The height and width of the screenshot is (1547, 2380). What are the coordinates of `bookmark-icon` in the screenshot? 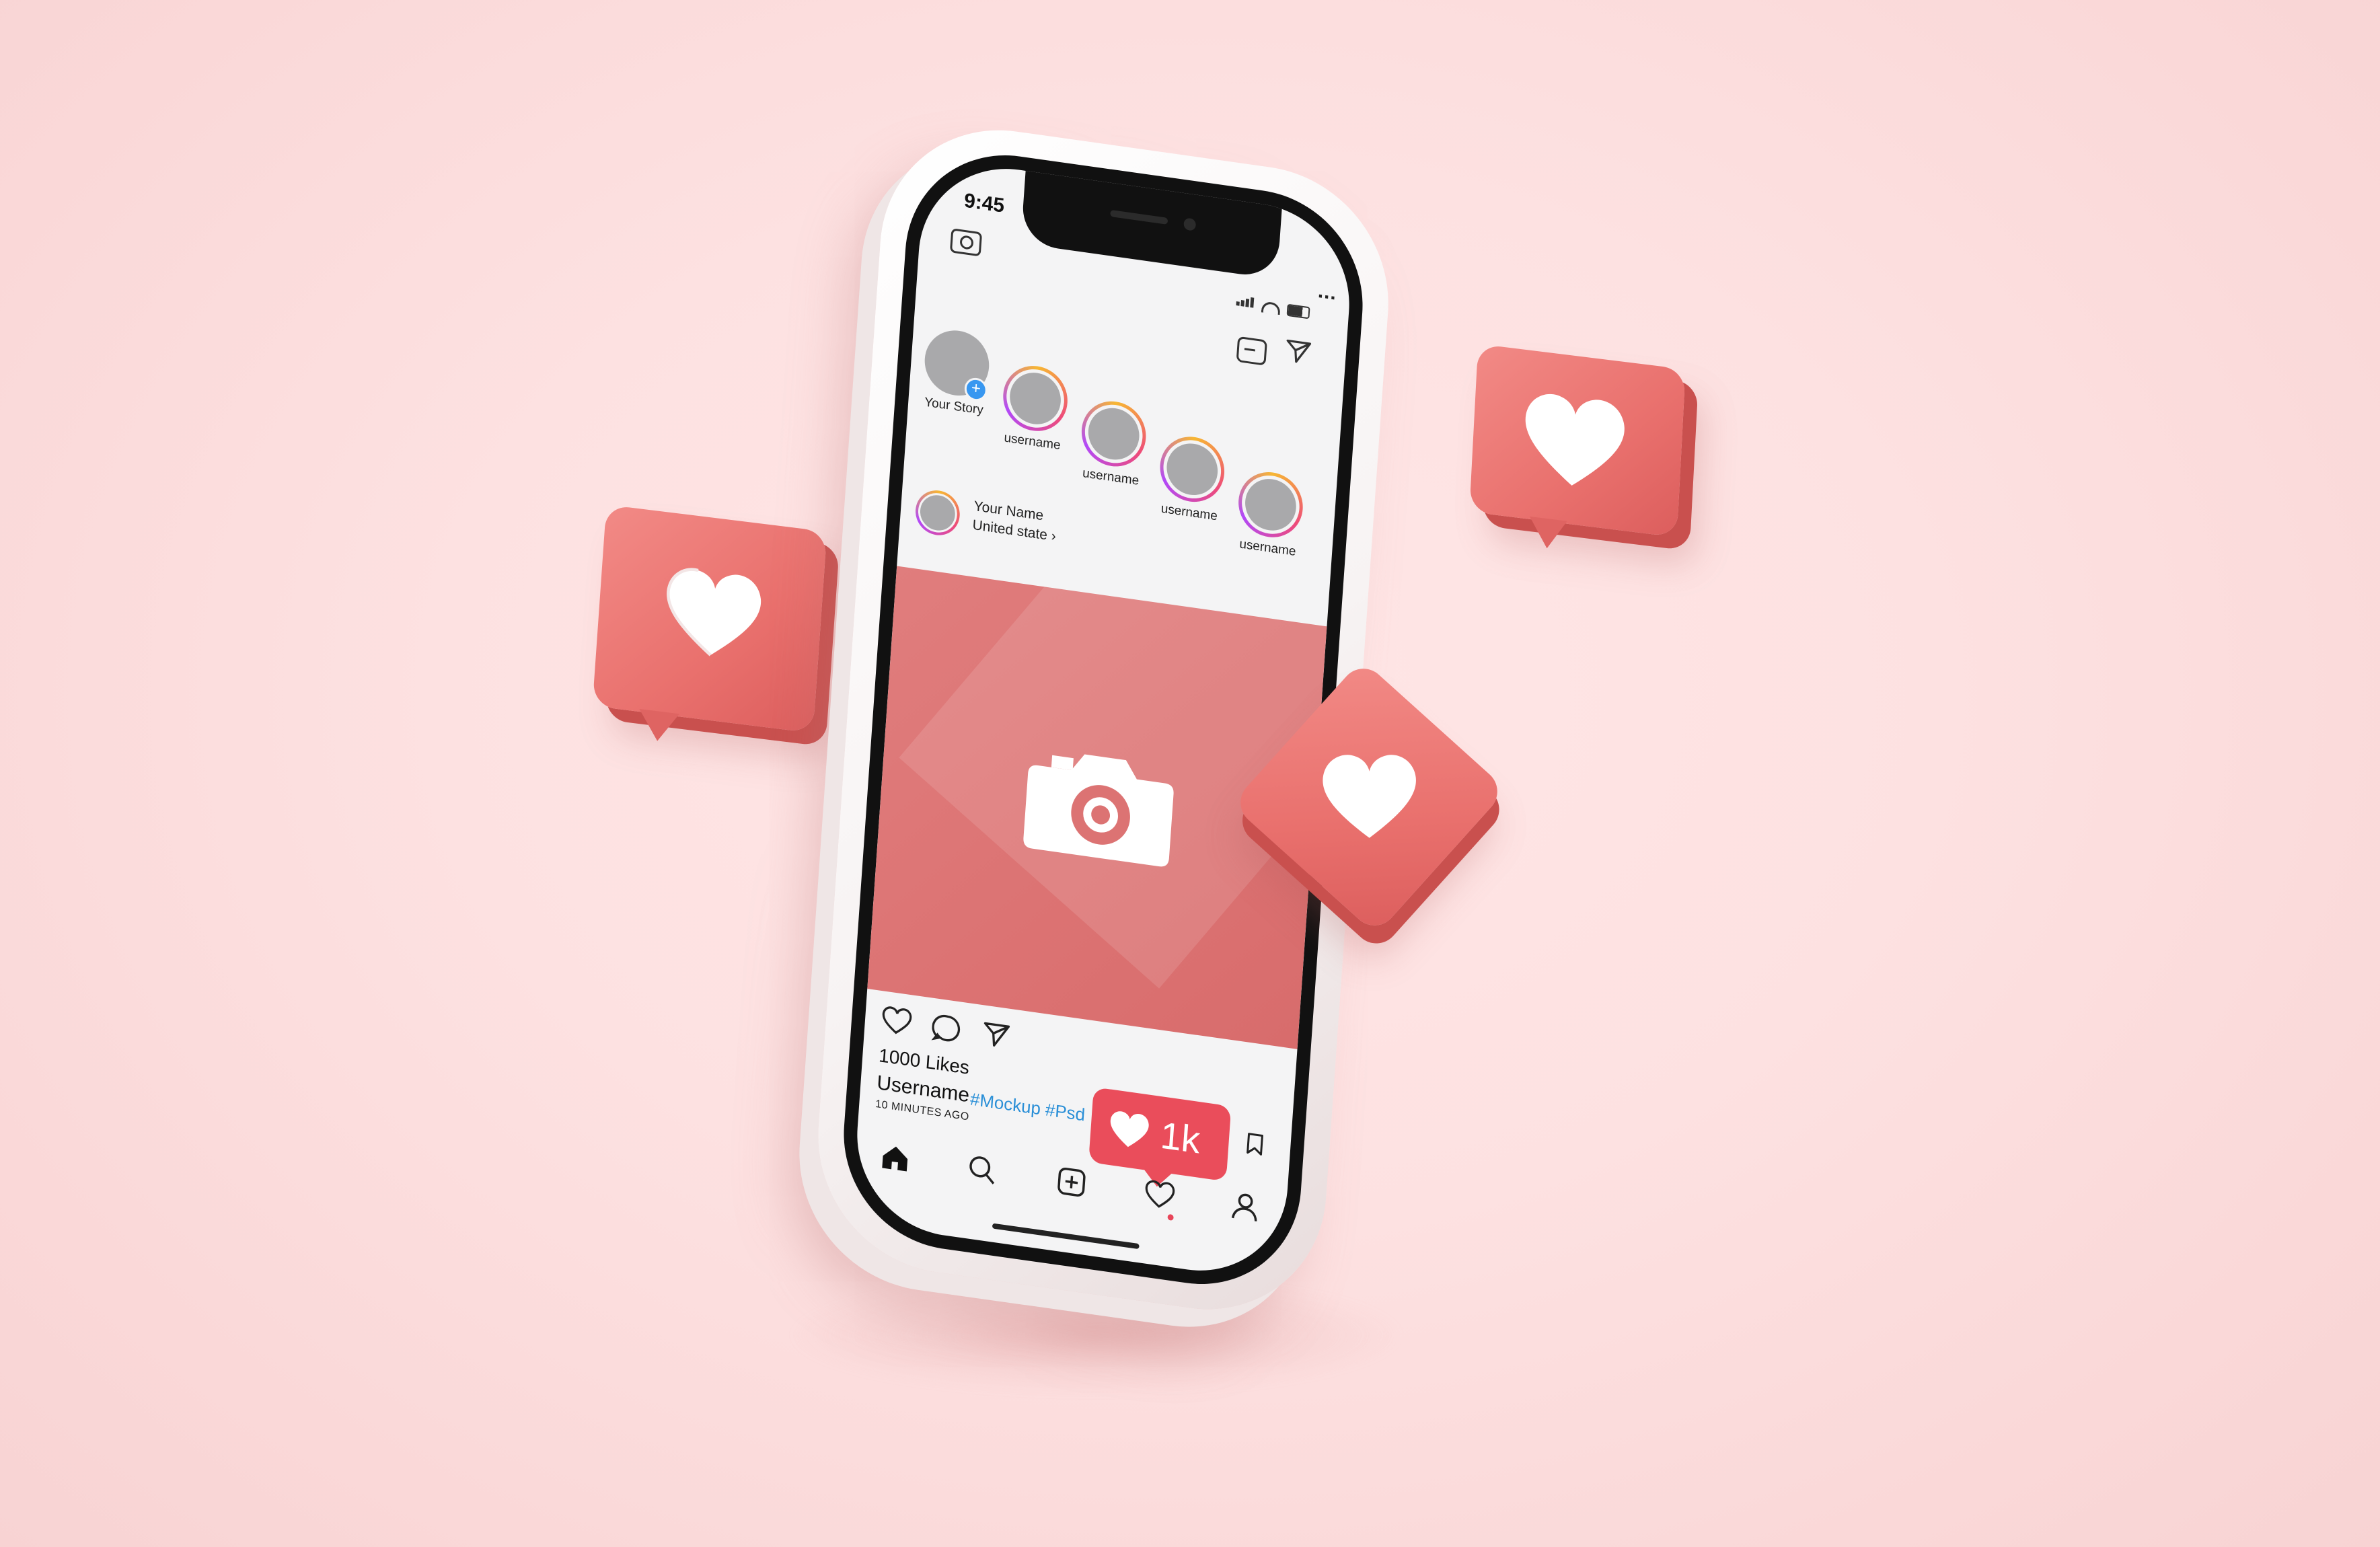 It's located at (1255, 1144).